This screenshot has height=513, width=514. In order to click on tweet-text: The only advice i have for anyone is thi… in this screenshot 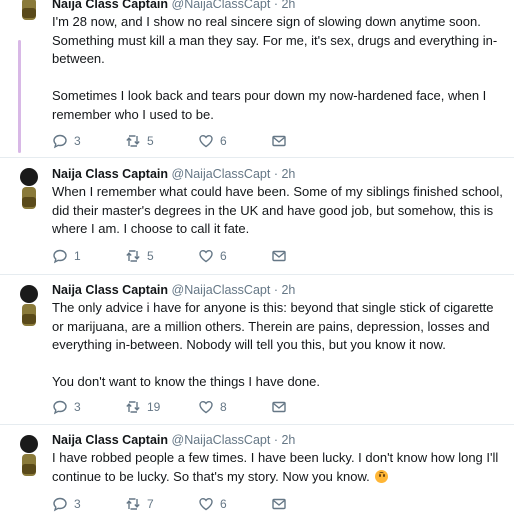, I will do `click(273, 344)`.